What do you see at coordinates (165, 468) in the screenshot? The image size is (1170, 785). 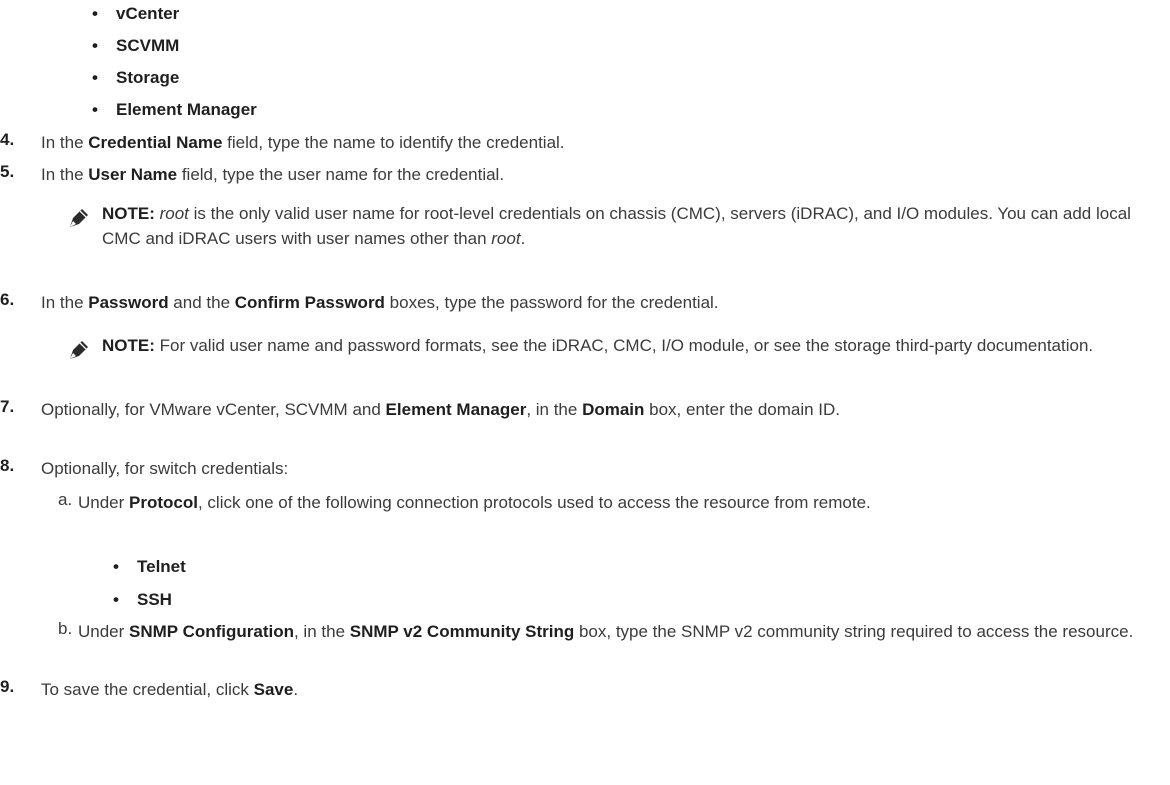 I see `step-text: Optionally, for switch credentials:` at bounding box center [165, 468].